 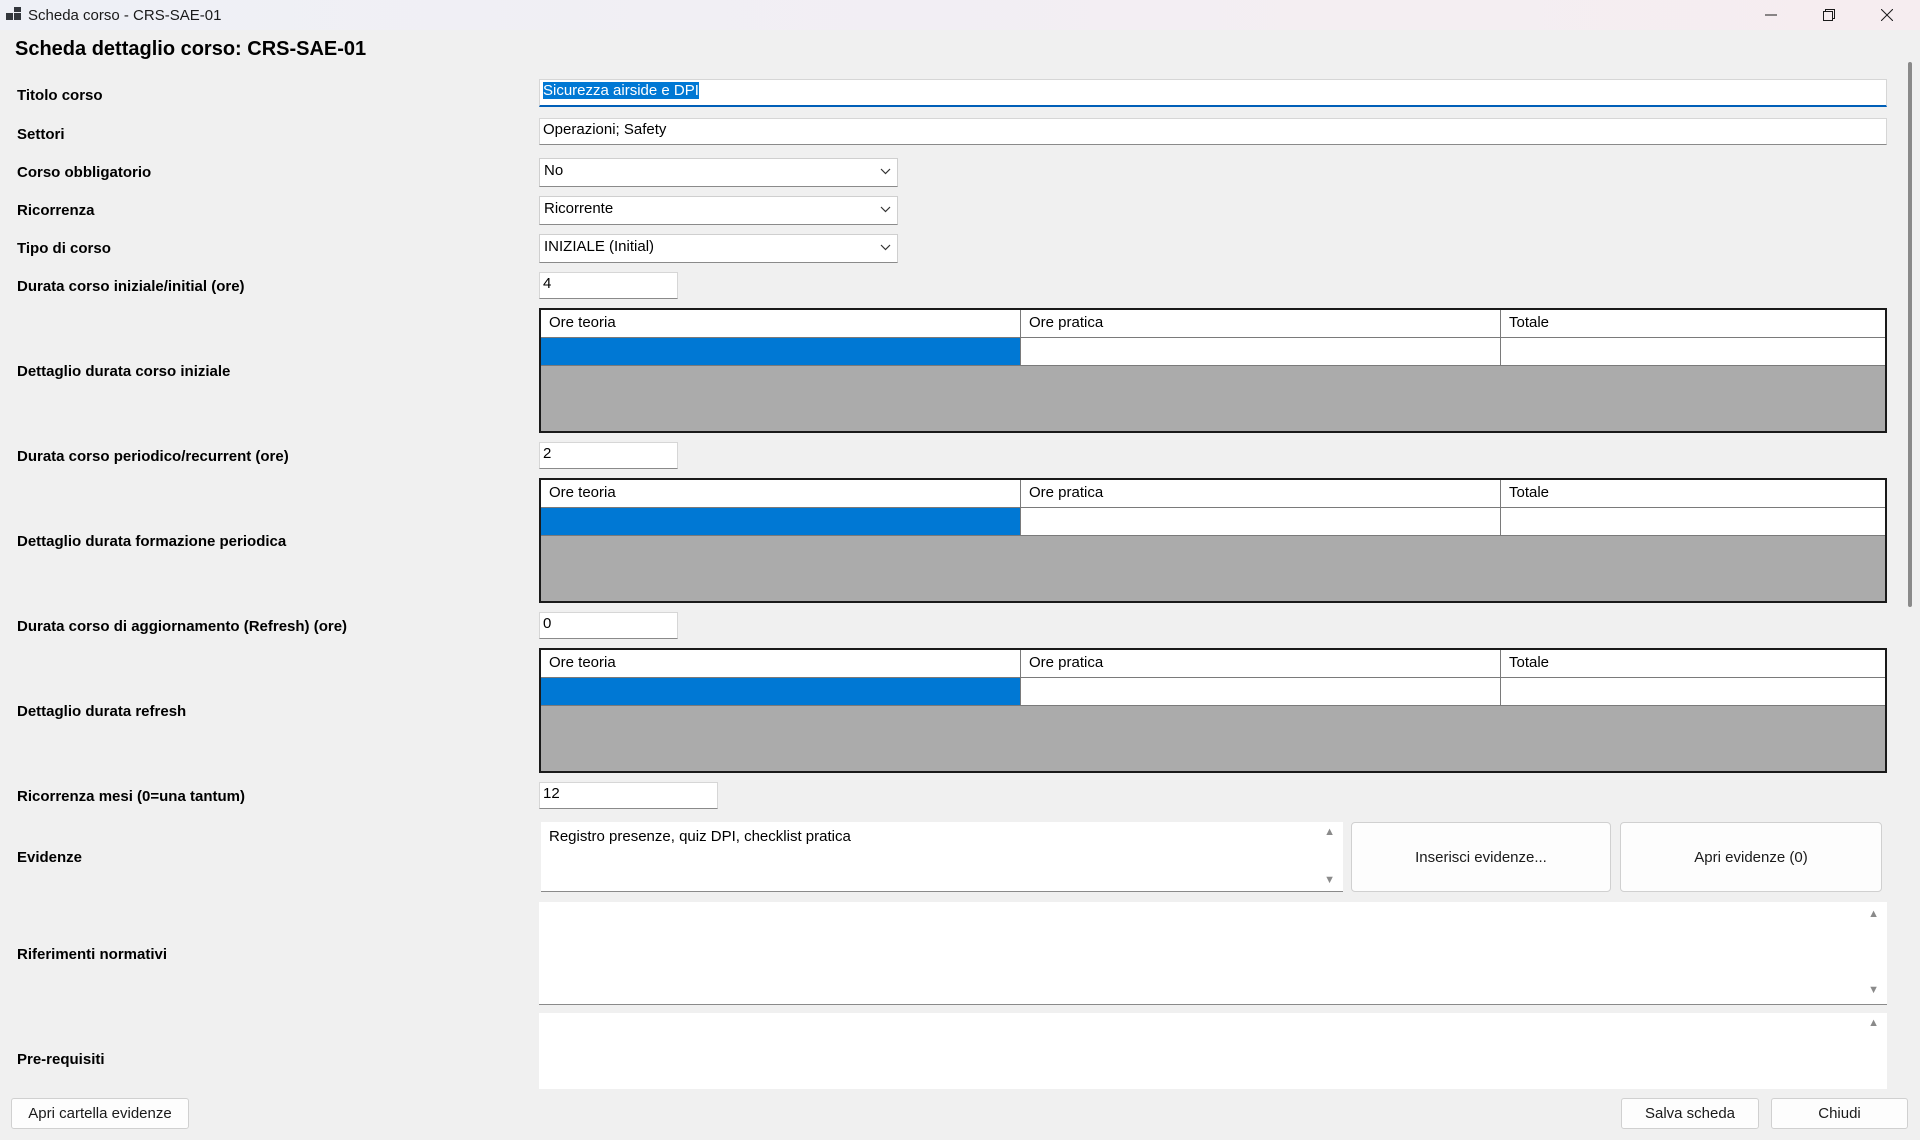 What do you see at coordinates (579, 208) in the screenshot?
I see `ricorrenza-value: Ricorrente` at bounding box center [579, 208].